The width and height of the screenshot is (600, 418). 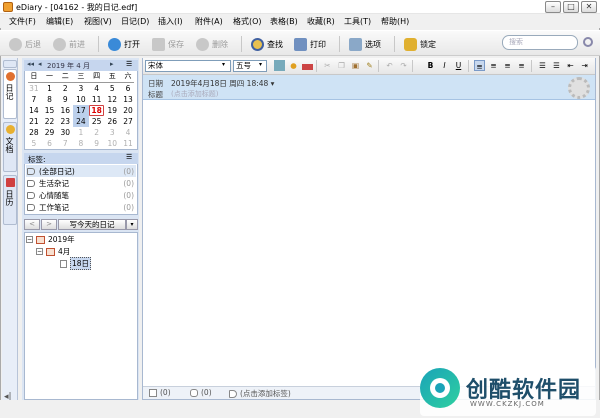 I want to click on tag-item: (全部日记) (0), so click(x=81, y=171).